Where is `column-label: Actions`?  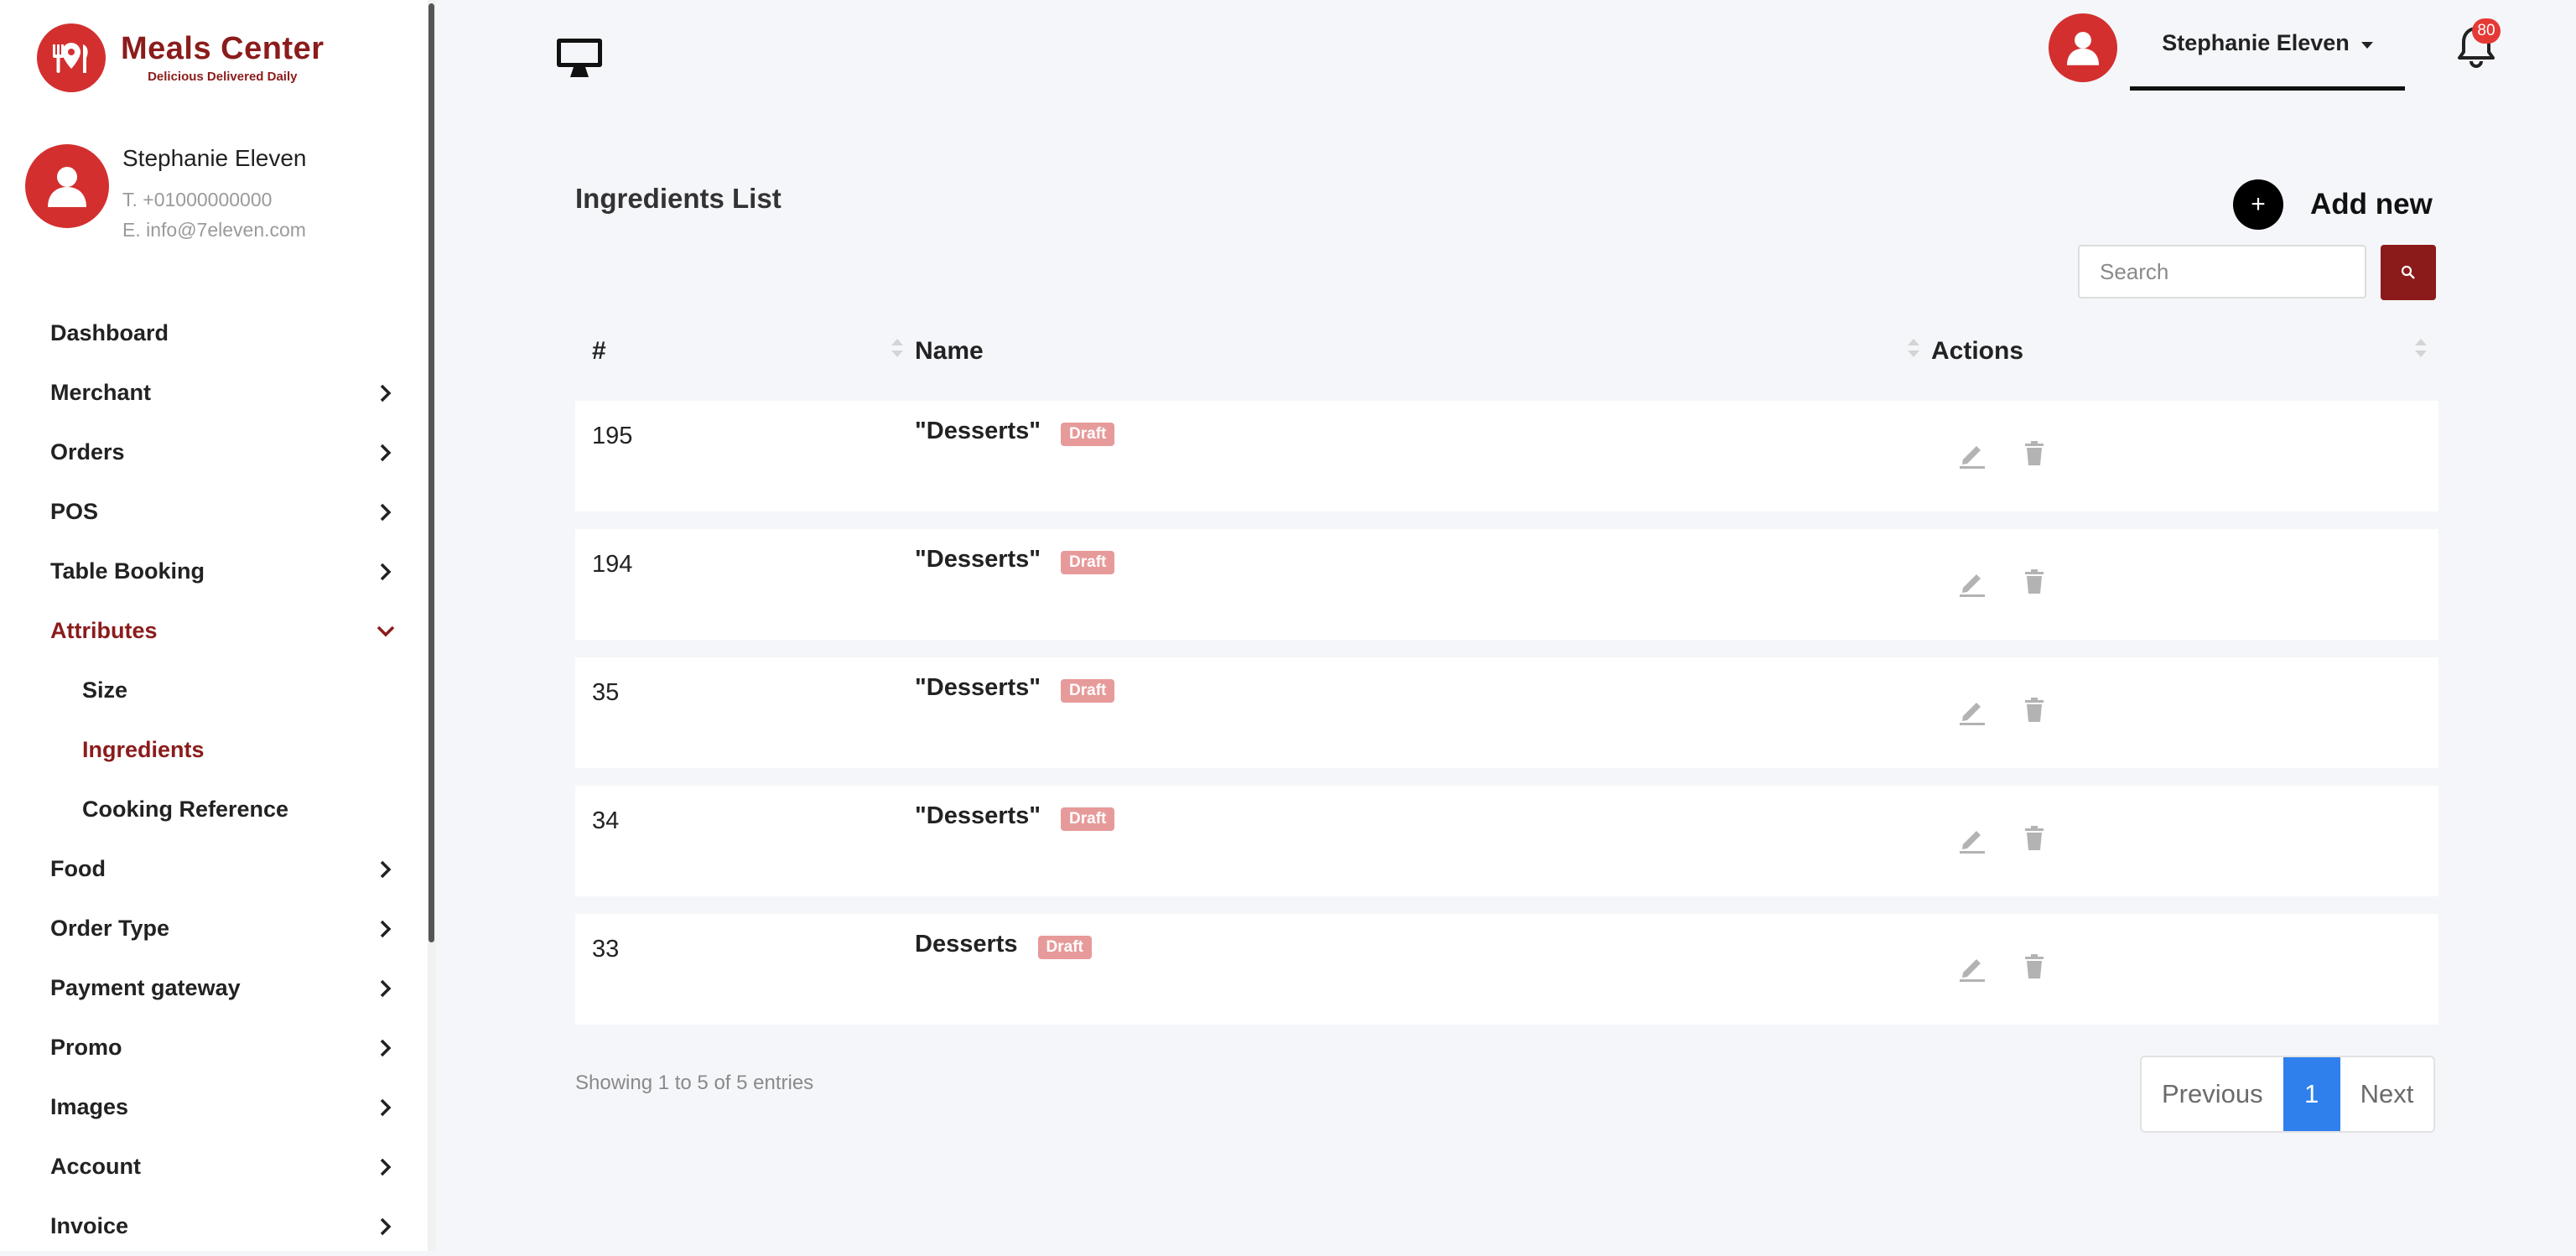 column-label: Actions is located at coordinates (1977, 351).